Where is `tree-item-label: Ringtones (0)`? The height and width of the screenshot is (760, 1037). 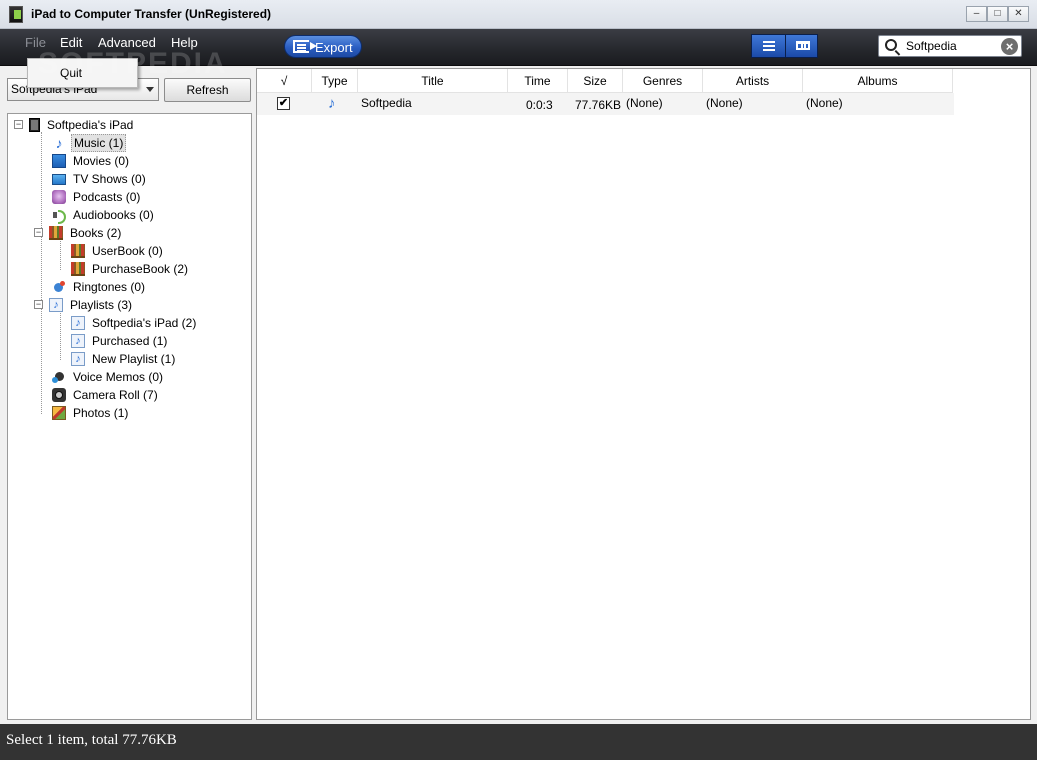
tree-item-label: Ringtones (0) is located at coordinates (109, 286).